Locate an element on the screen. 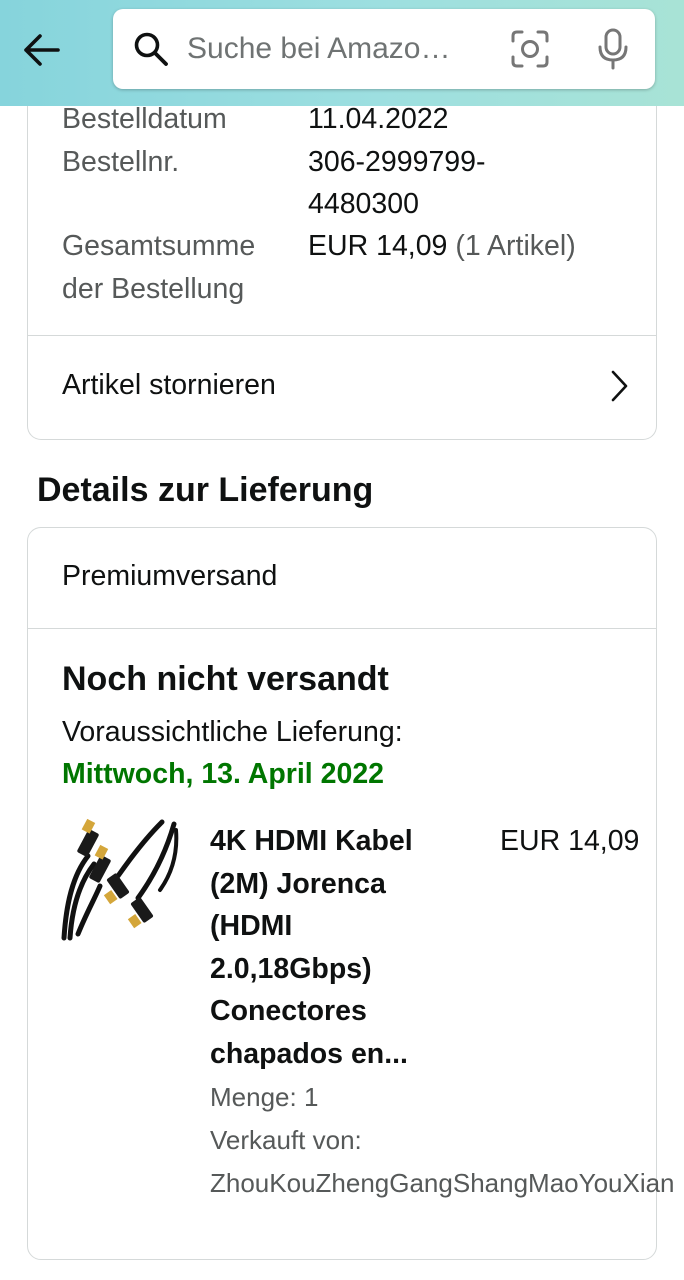 The height and width of the screenshot is (1280, 684). top-search-bar is located at coordinates (342, 53).